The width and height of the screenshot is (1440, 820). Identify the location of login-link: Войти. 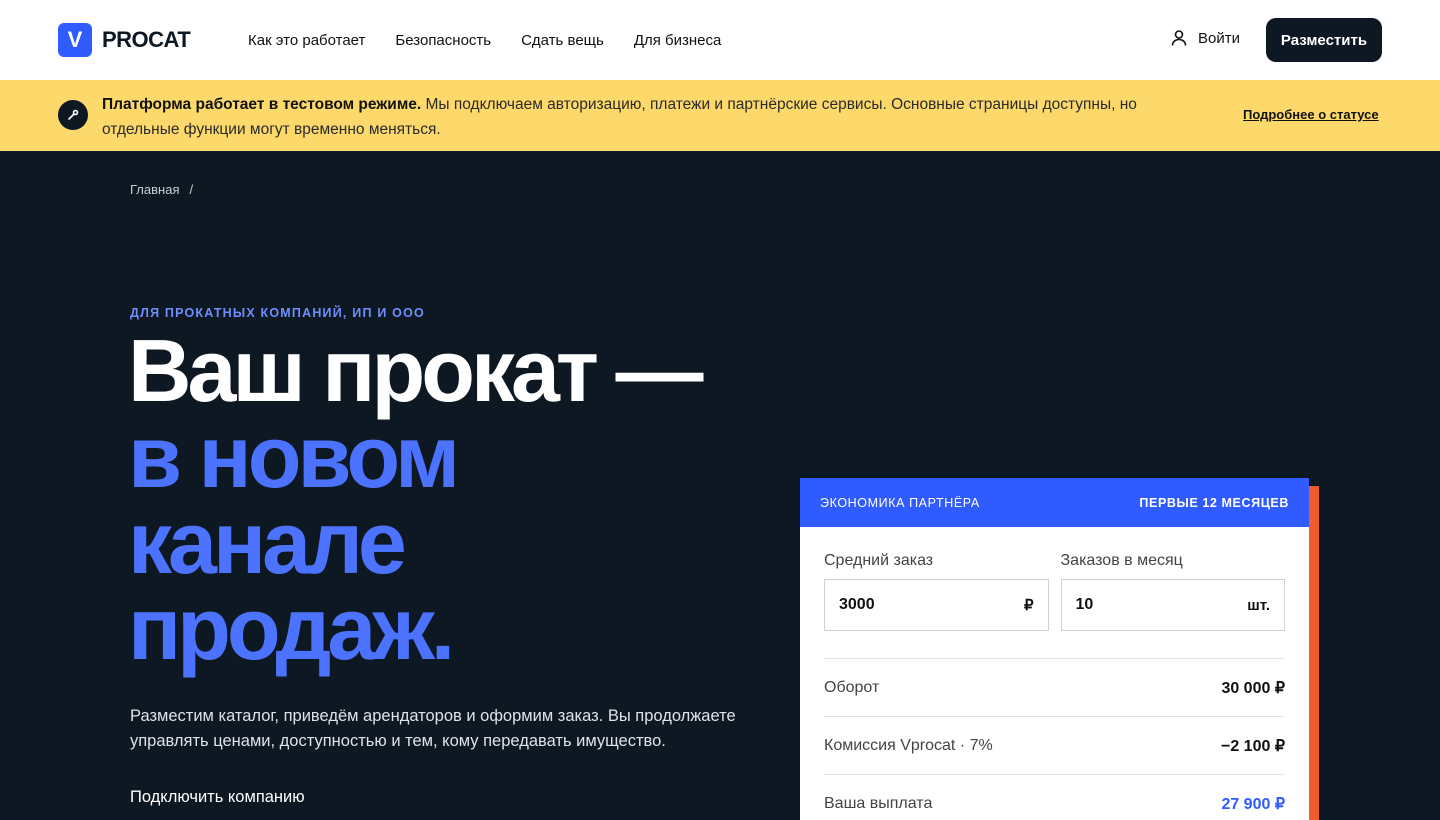
(1205, 38).